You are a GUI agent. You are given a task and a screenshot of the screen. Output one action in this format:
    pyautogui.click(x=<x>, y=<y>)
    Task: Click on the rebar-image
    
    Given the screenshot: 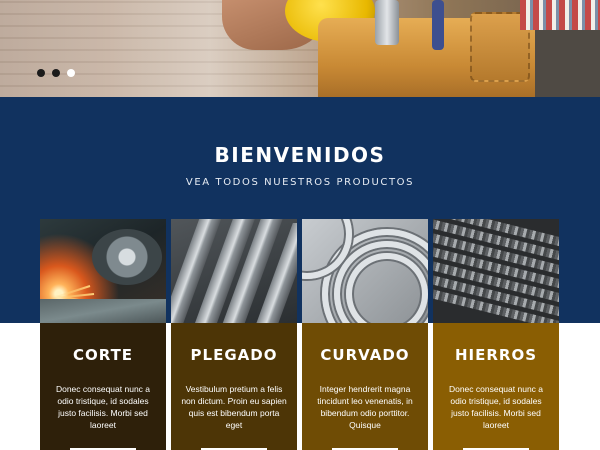 What is the action you would take?
    pyautogui.click(x=496, y=271)
    